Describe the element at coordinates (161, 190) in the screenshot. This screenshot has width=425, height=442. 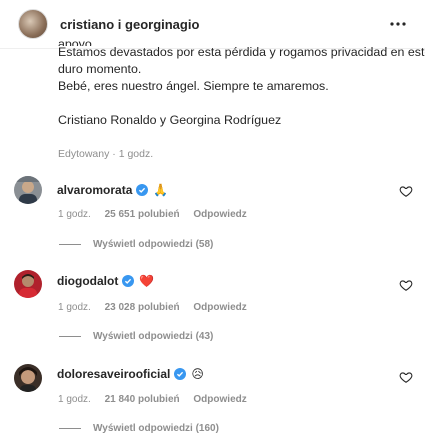
I see `comment-emoji: 🙏` at that location.